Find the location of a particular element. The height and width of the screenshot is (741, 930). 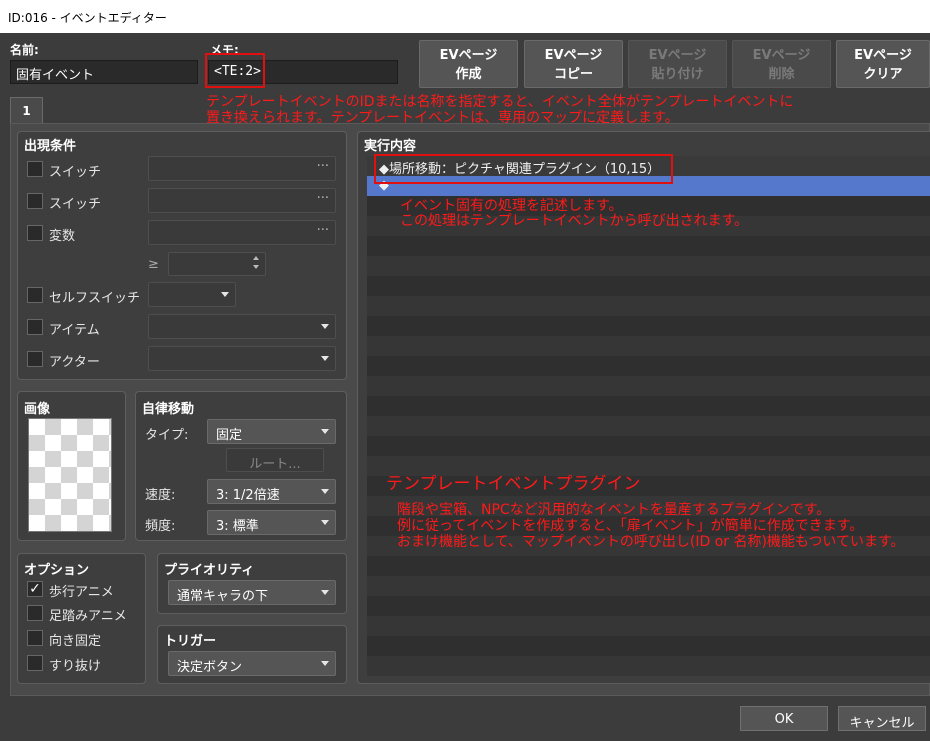

through-checkbox is located at coordinates (35, 663).